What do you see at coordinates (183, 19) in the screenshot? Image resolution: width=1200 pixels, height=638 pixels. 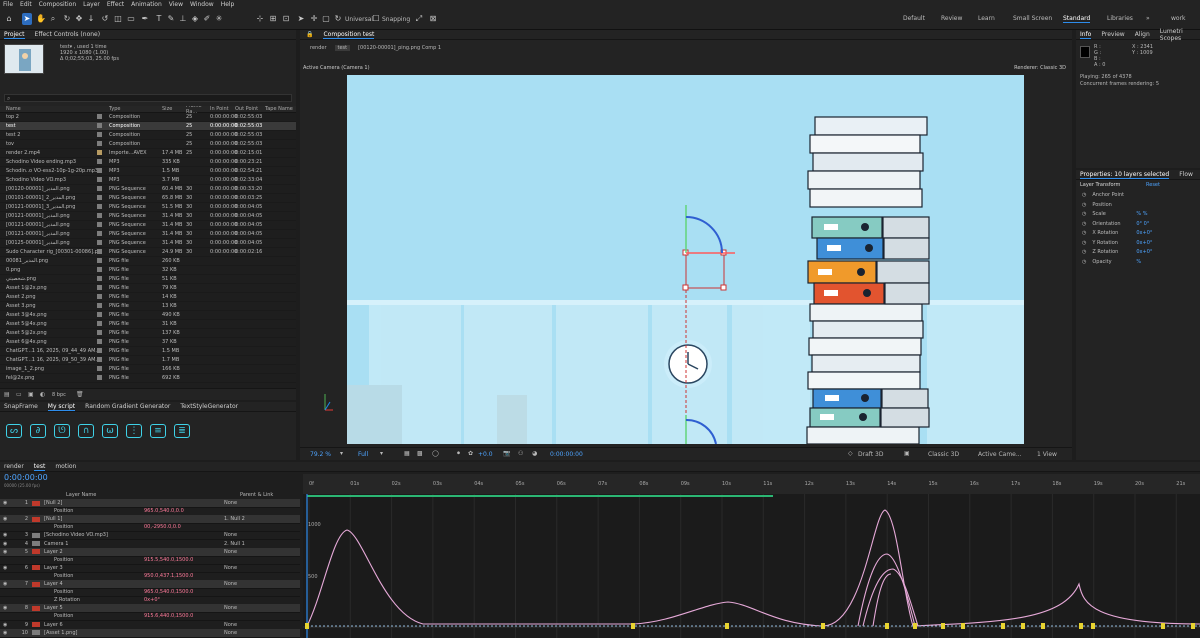 I see `clone-stamp-icon: ⊥` at bounding box center [183, 19].